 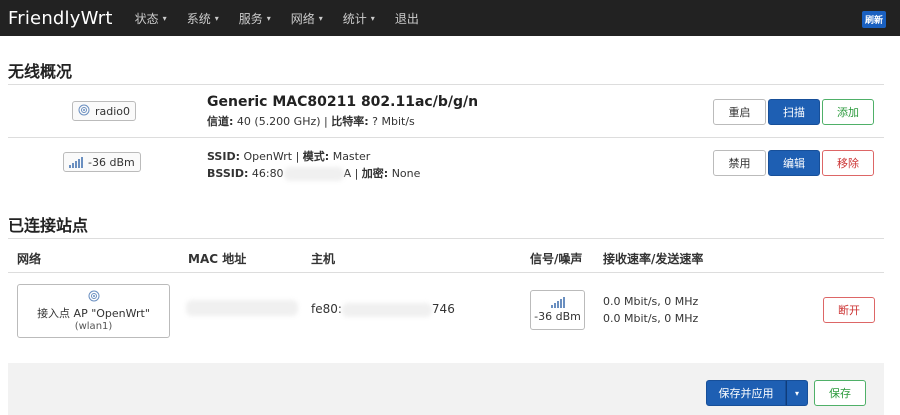 What do you see at coordinates (323, 259) in the screenshot?
I see `column-header-host: 主机` at bounding box center [323, 259].